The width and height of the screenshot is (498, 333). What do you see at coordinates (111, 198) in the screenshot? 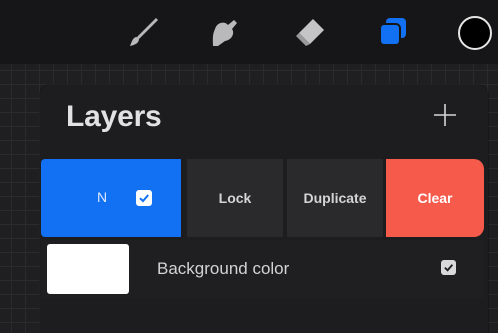
I see `layer-item-selected: N` at bounding box center [111, 198].